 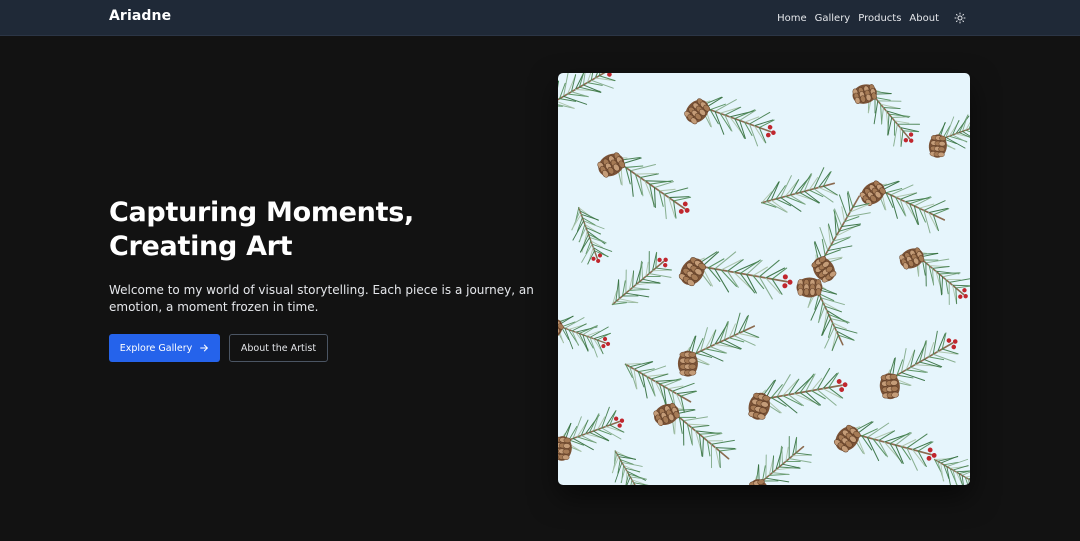 I want to click on nav-link-gallery: Gallery, so click(x=833, y=18).